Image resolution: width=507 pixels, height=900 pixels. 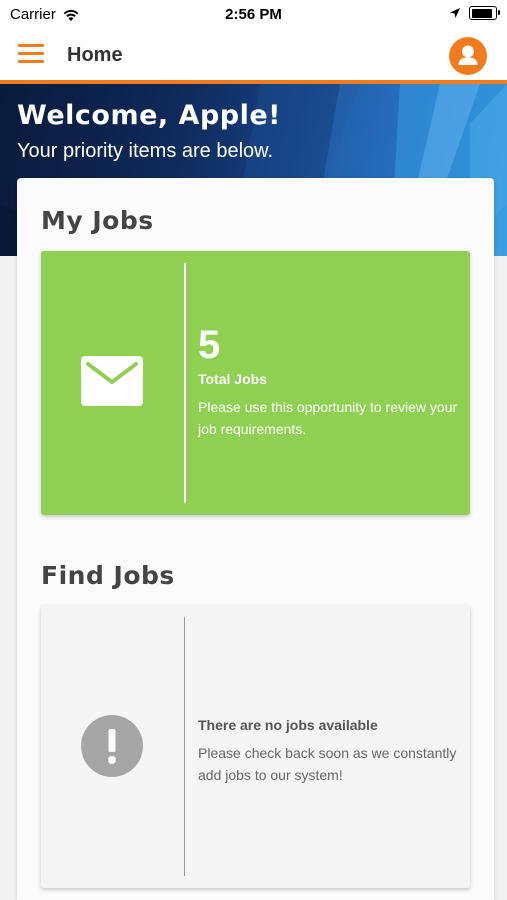 I want to click on exclamation-circle-icon, so click(x=112, y=746).